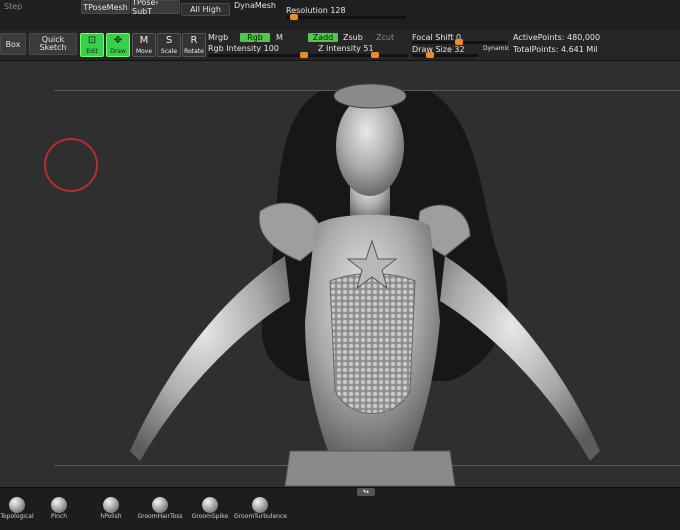 This screenshot has width=680, height=530. What do you see at coordinates (105, 7) in the screenshot?
I see `tpose-mesh-button: TPoseMesh` at bounding box center [105, 7].